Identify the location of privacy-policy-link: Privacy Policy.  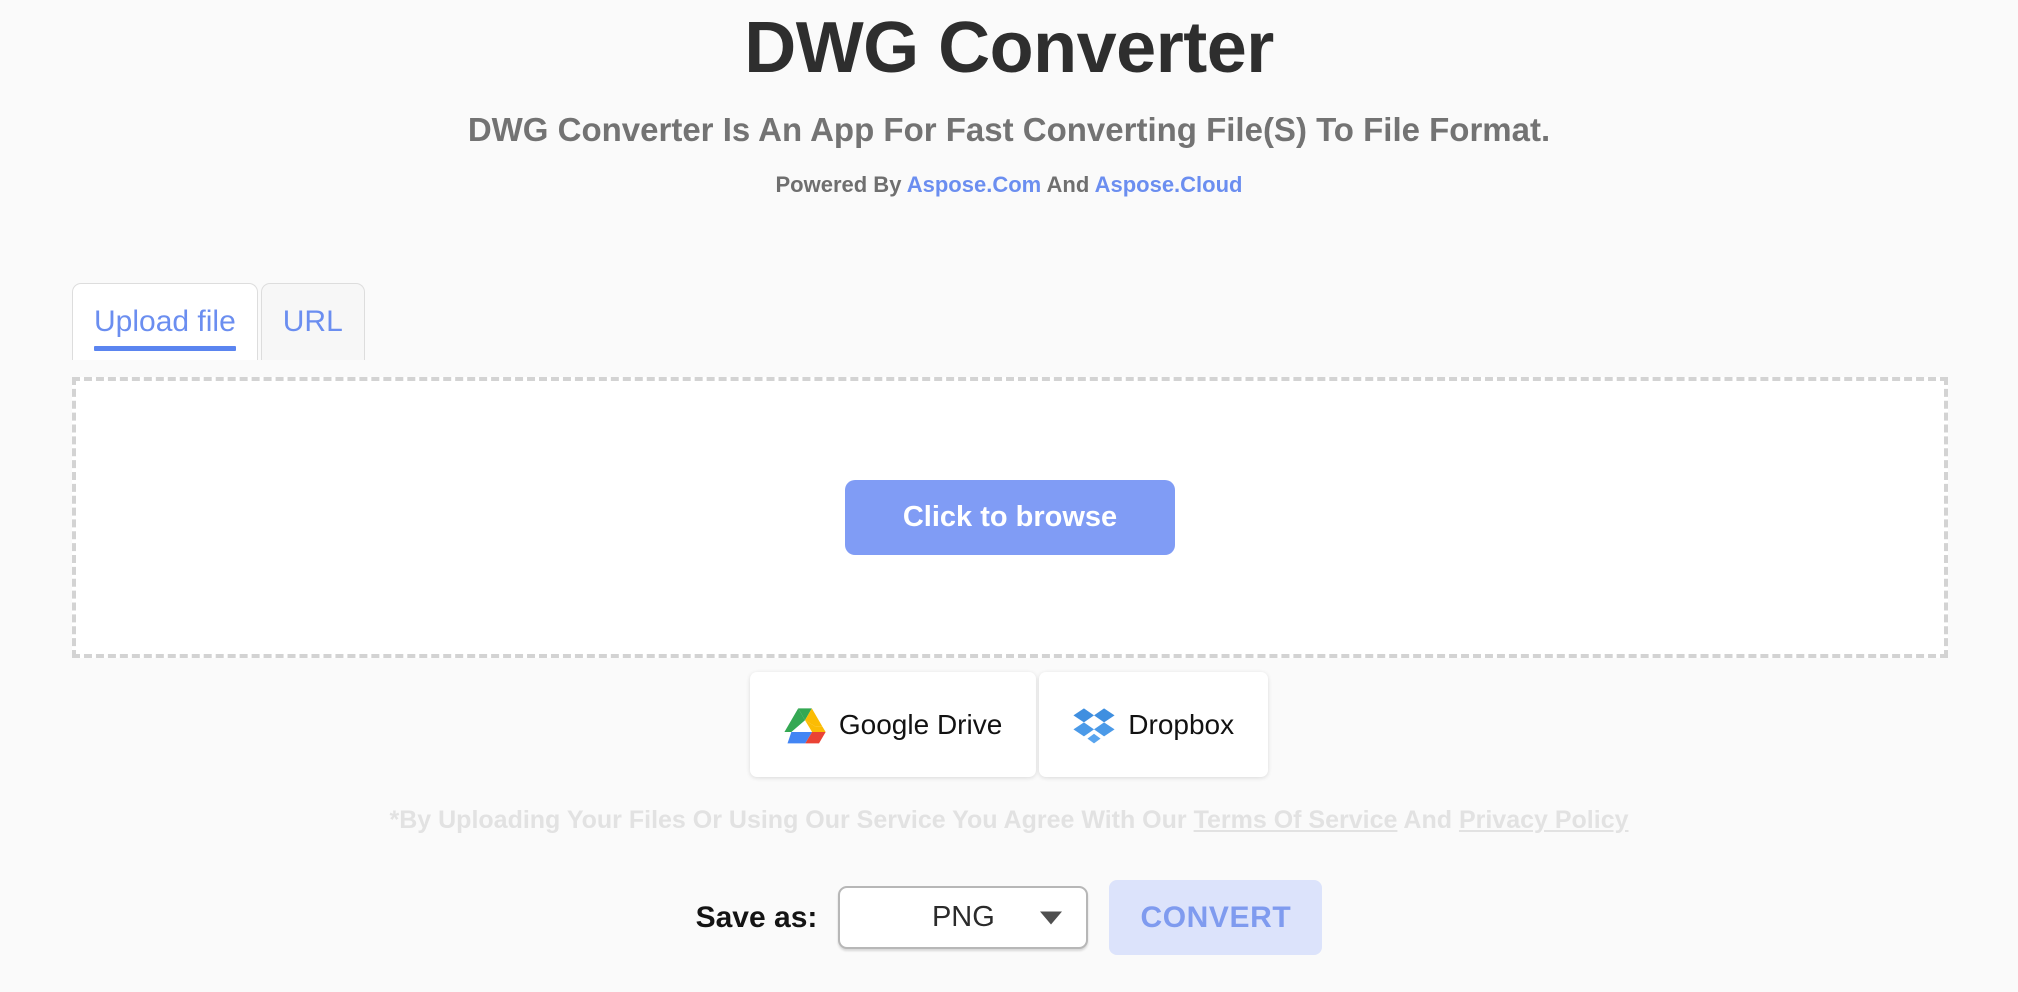
(1544, 820).